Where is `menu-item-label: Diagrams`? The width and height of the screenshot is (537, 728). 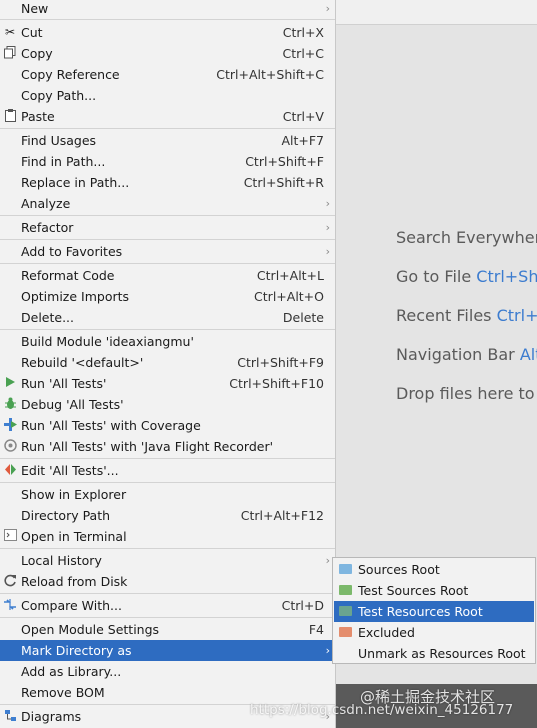 menu-item-label: Diagrams is located at coordinates (51, 716).